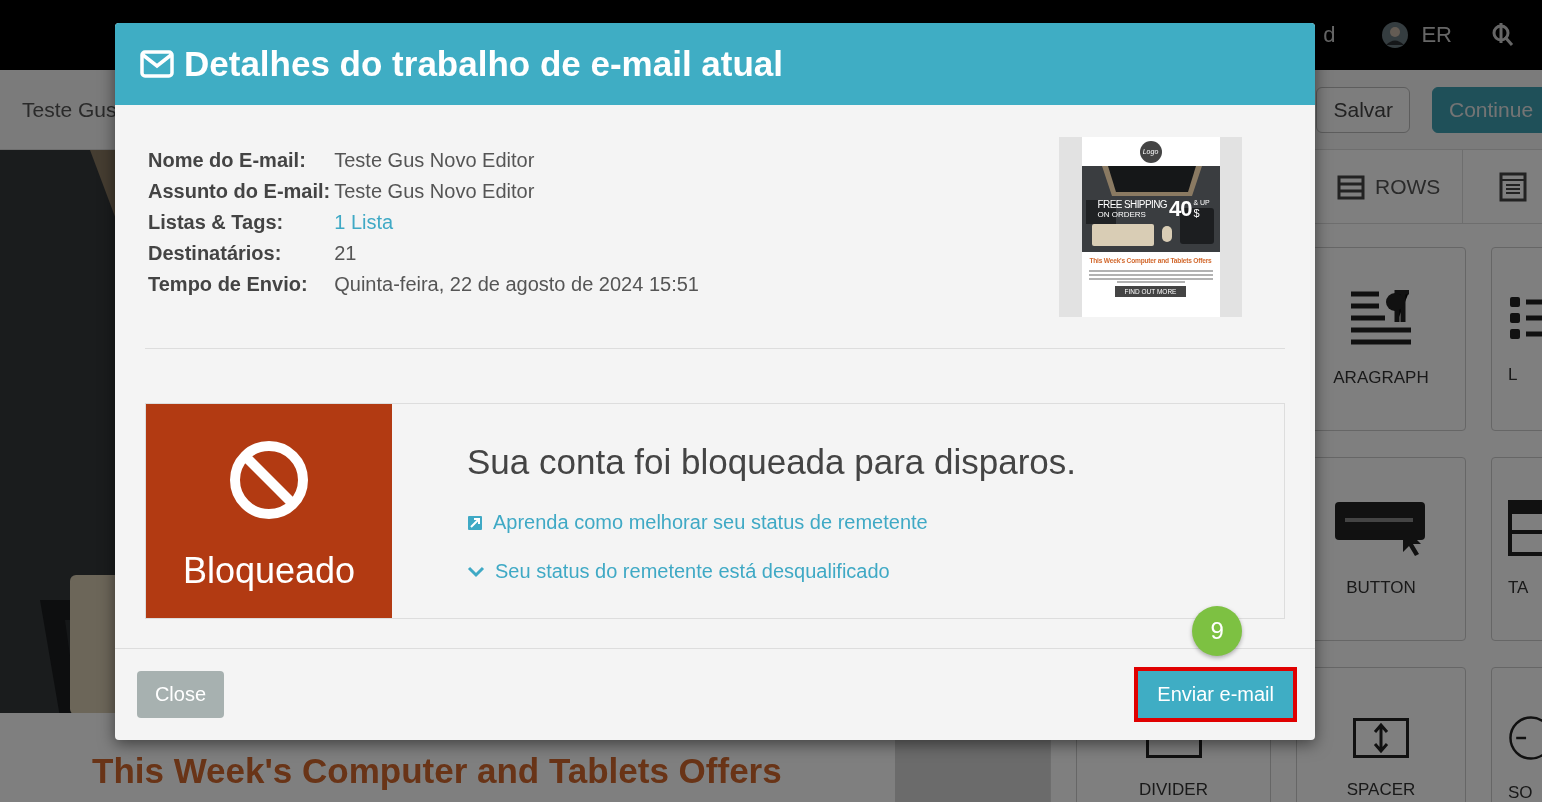 Image resolution: width=1542 pixels, height=802 pixels. I want to click on status-label: Bloqueado, so click(269, 571).